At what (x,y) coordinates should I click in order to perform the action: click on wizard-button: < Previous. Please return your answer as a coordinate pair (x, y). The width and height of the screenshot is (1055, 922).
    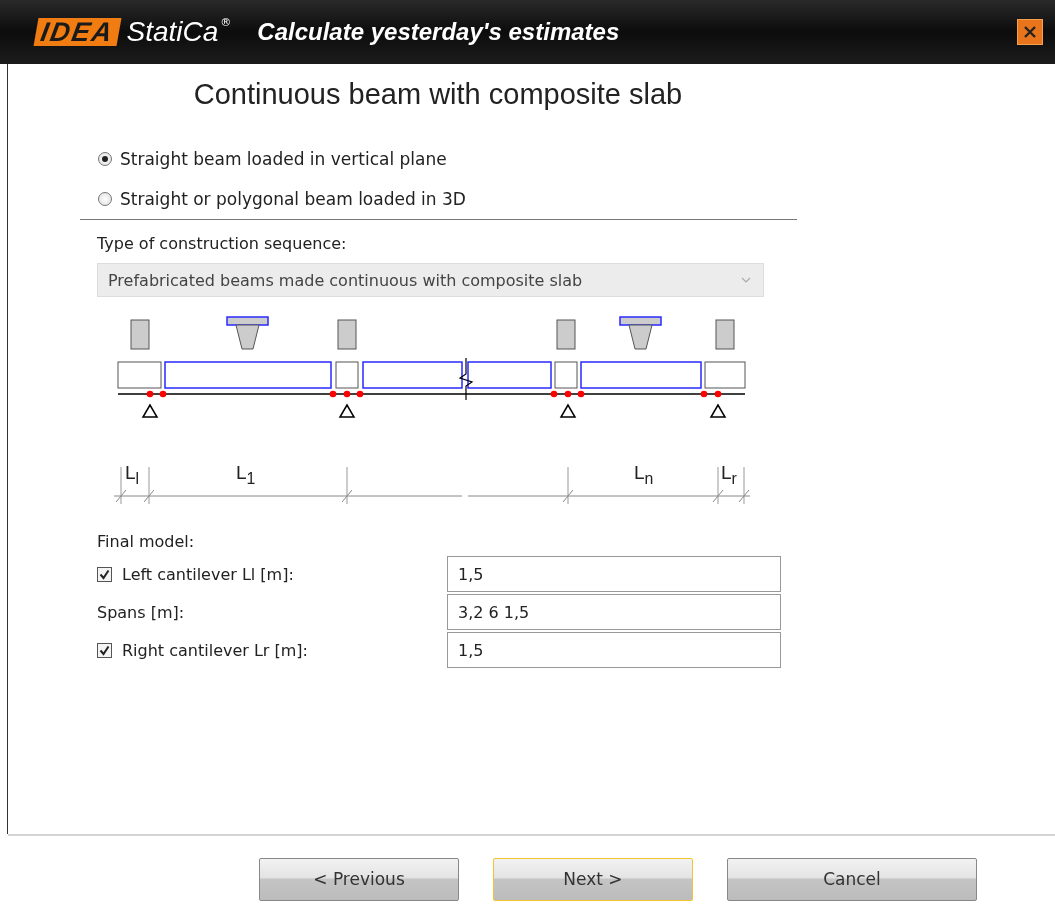
    Looking at the image, I should click on (359, 879).